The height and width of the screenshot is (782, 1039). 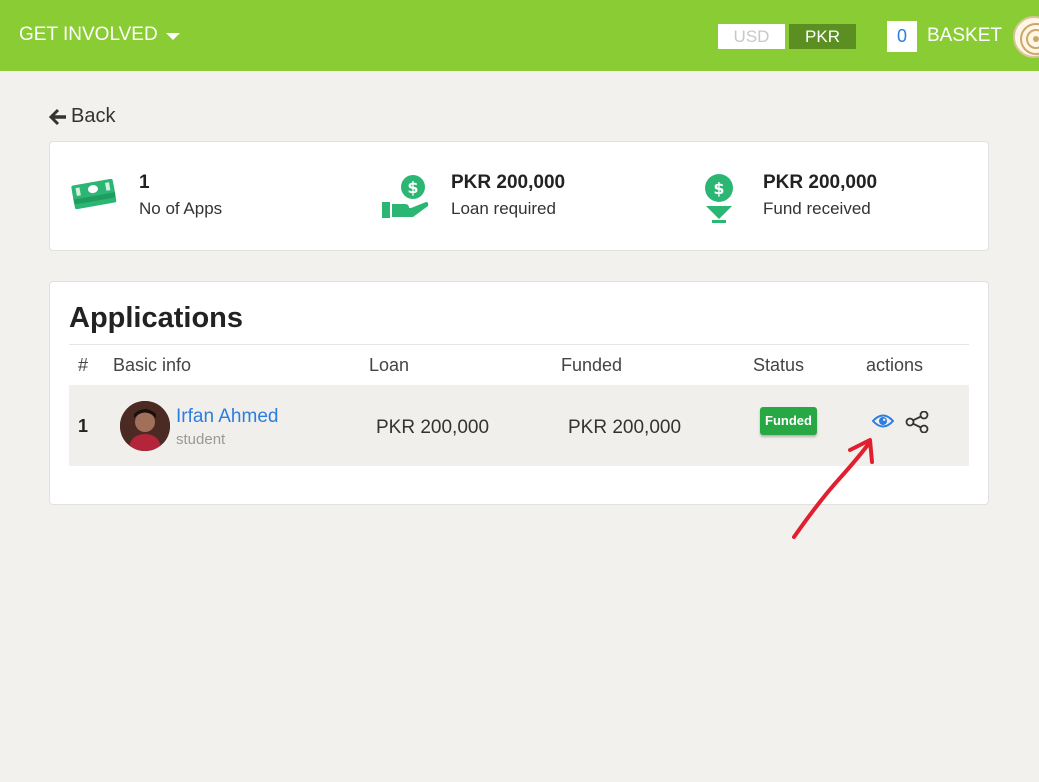 I want to click on share-icon, so click(x=917, y=424).